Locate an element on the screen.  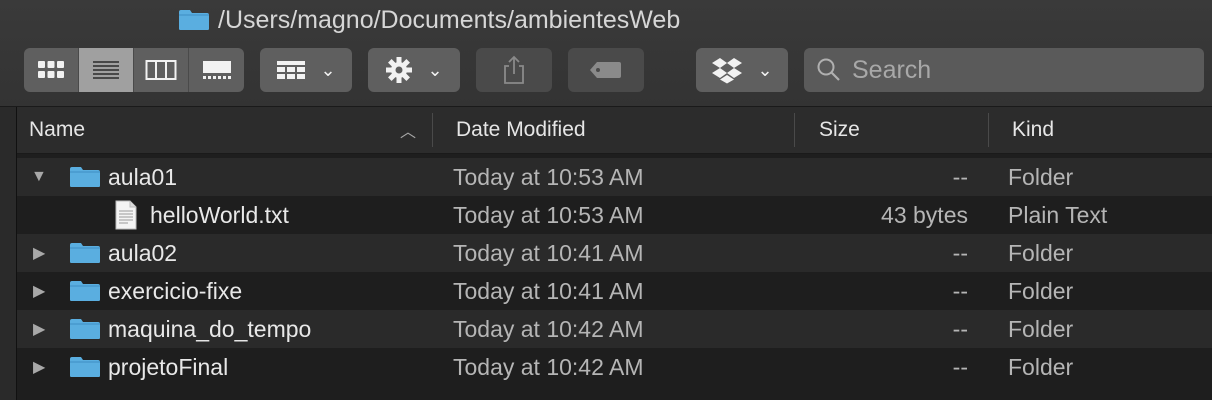
window-title: /Users/magno/Documents/ambientesWeb is located at coordinates (429, 20).